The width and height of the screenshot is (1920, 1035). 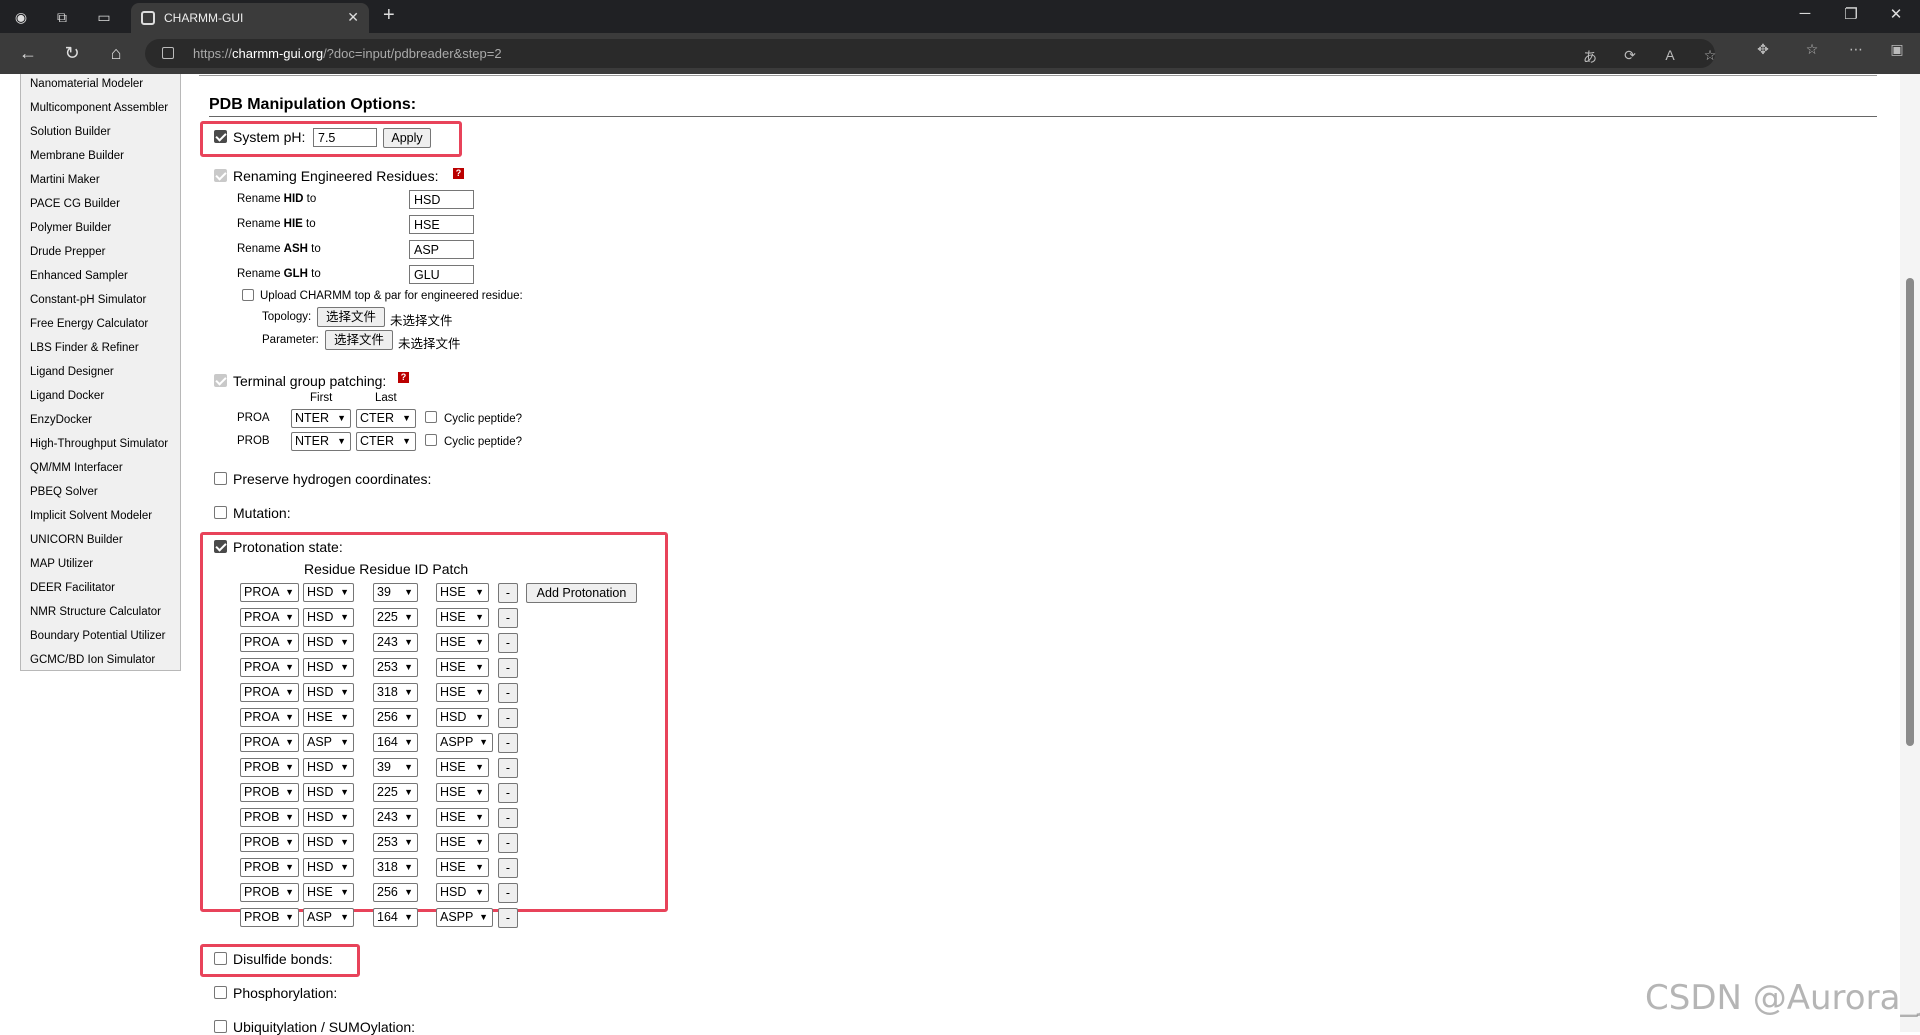 What do you see at coordinates (220, 478) in the screenshot?
I see `preserve-hydrogen-checkbox` at bounding box center [220, 478].